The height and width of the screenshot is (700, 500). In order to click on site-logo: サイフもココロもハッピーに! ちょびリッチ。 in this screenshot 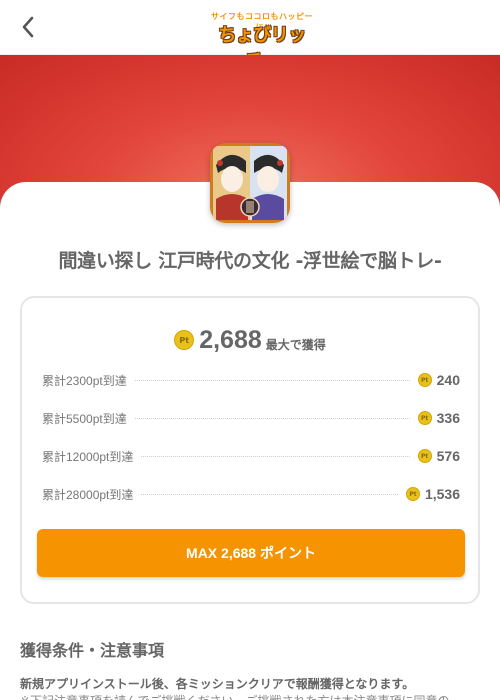, I will do `click(262, 41)`.